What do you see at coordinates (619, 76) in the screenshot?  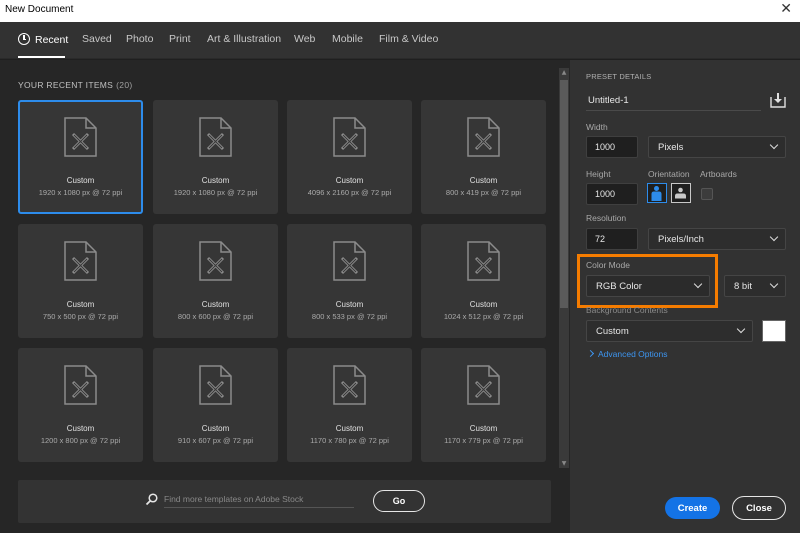 I see `preset-details-title: PRESET DETAILS` at bounding box center [619, 76].